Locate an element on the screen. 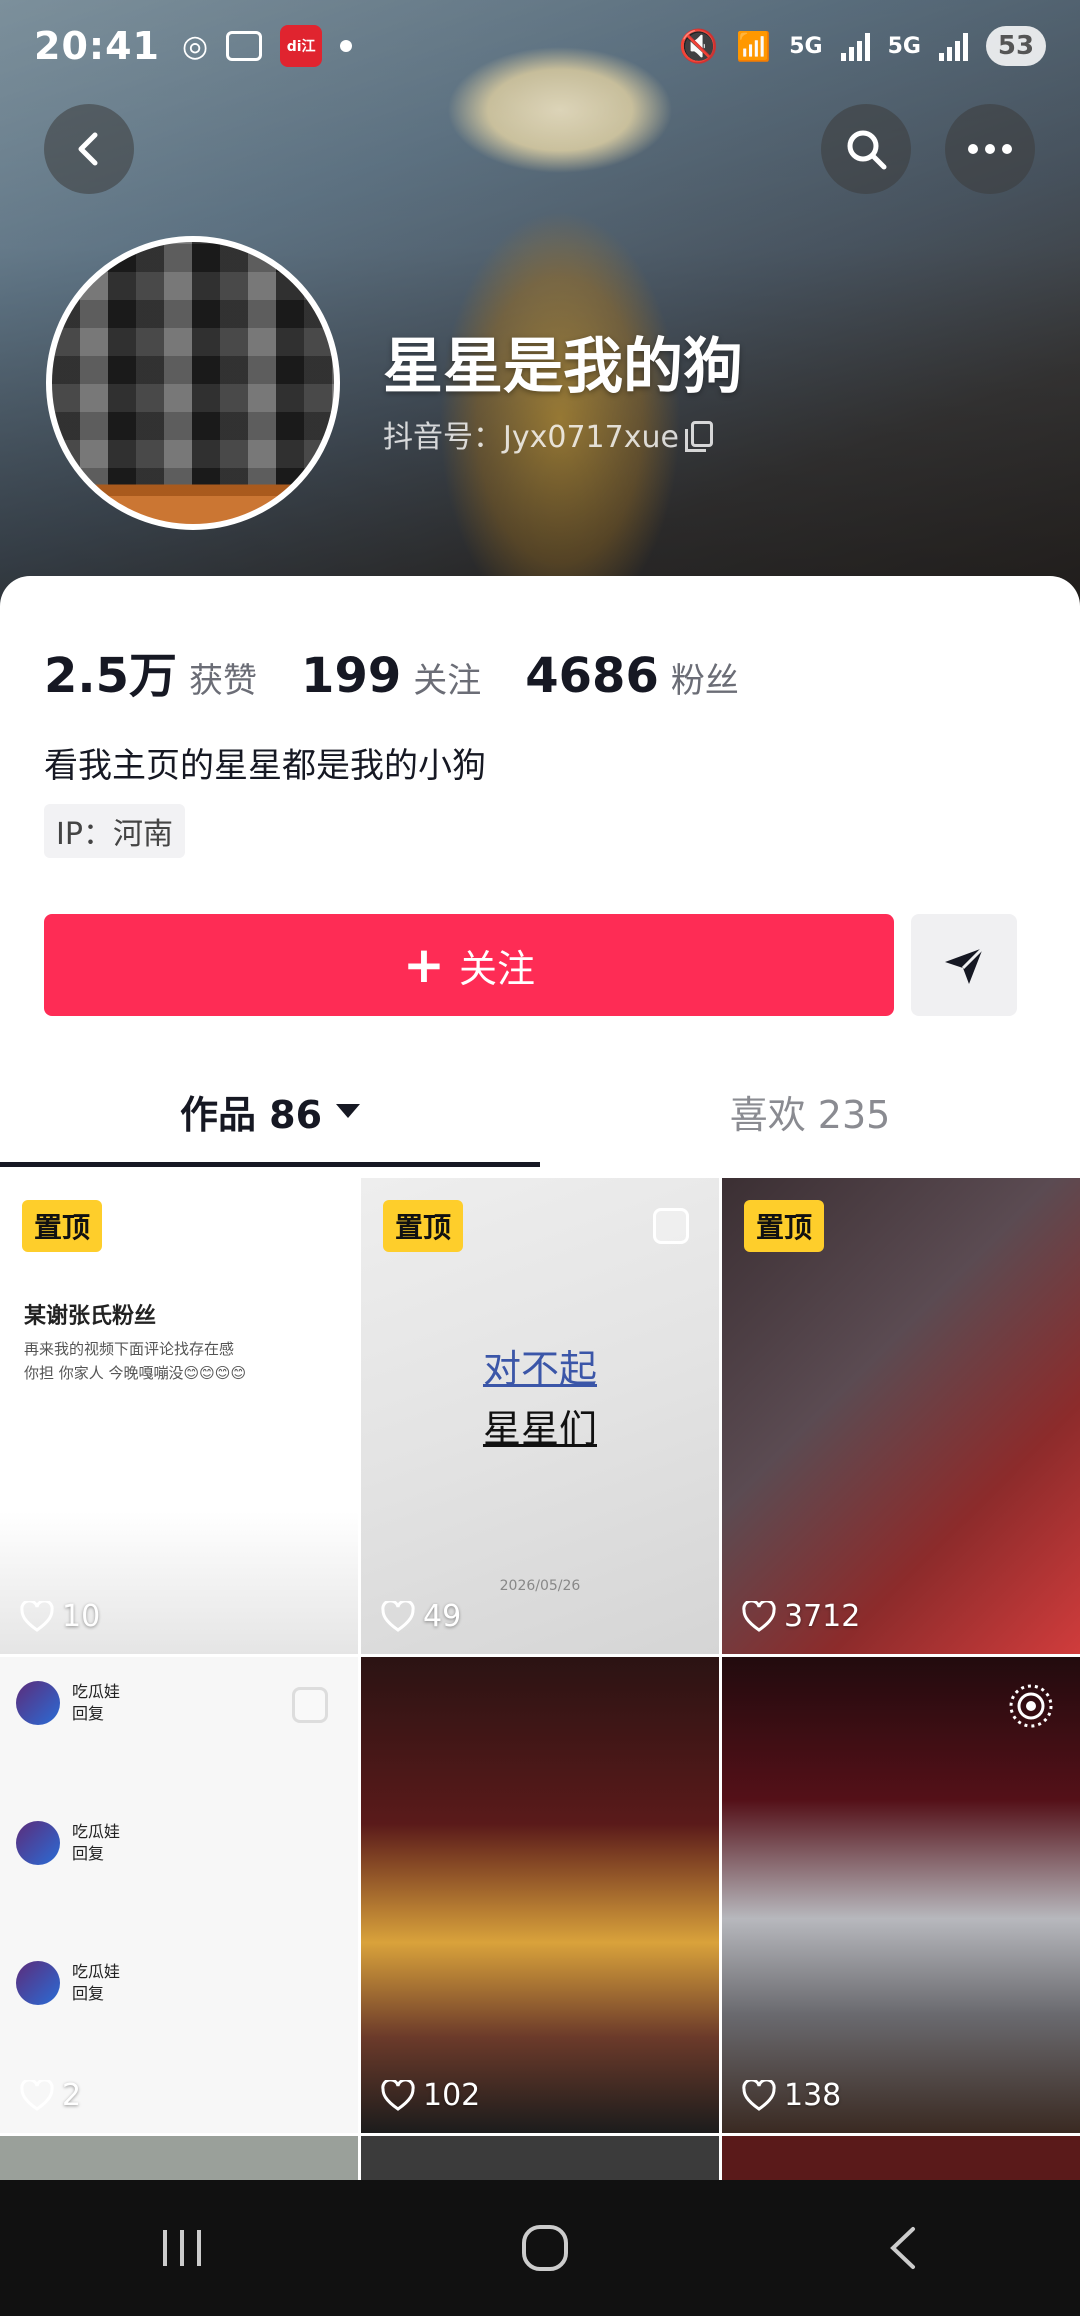 This screenshot has height=2316, width=1080. like-count: 102 is located at coordinates (430, 2095).